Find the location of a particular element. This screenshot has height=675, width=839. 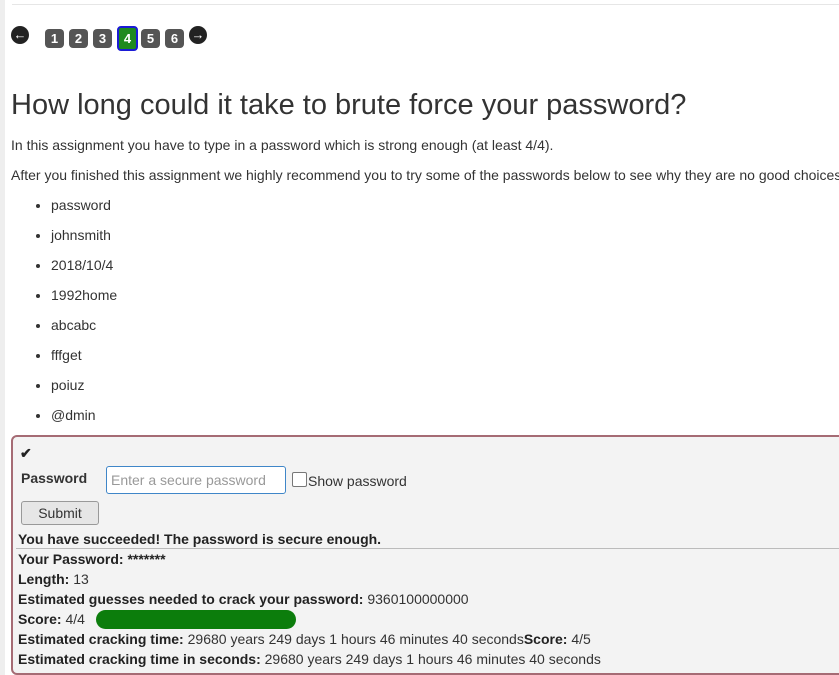

show-password-label: Show password is located at coordinates (357, 481).